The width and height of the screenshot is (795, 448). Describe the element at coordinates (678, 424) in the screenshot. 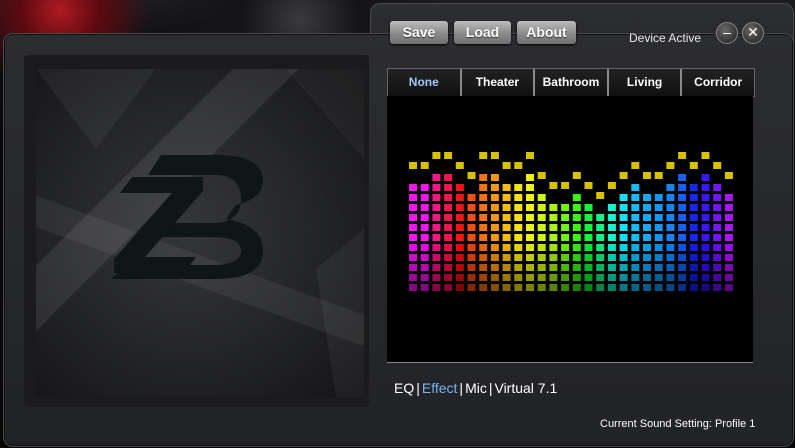

I see `current-profile-text: Current Sound Setting: Profile 1` at that location.